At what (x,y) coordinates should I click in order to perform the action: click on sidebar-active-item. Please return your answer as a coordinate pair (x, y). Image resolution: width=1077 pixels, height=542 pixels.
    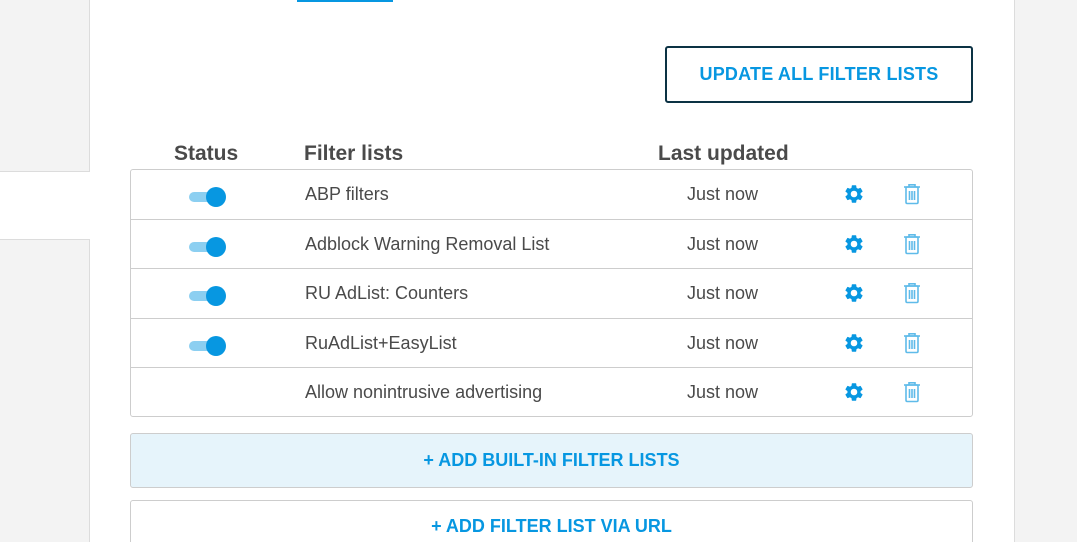
    Looking at the image, I should click on (45, 205).